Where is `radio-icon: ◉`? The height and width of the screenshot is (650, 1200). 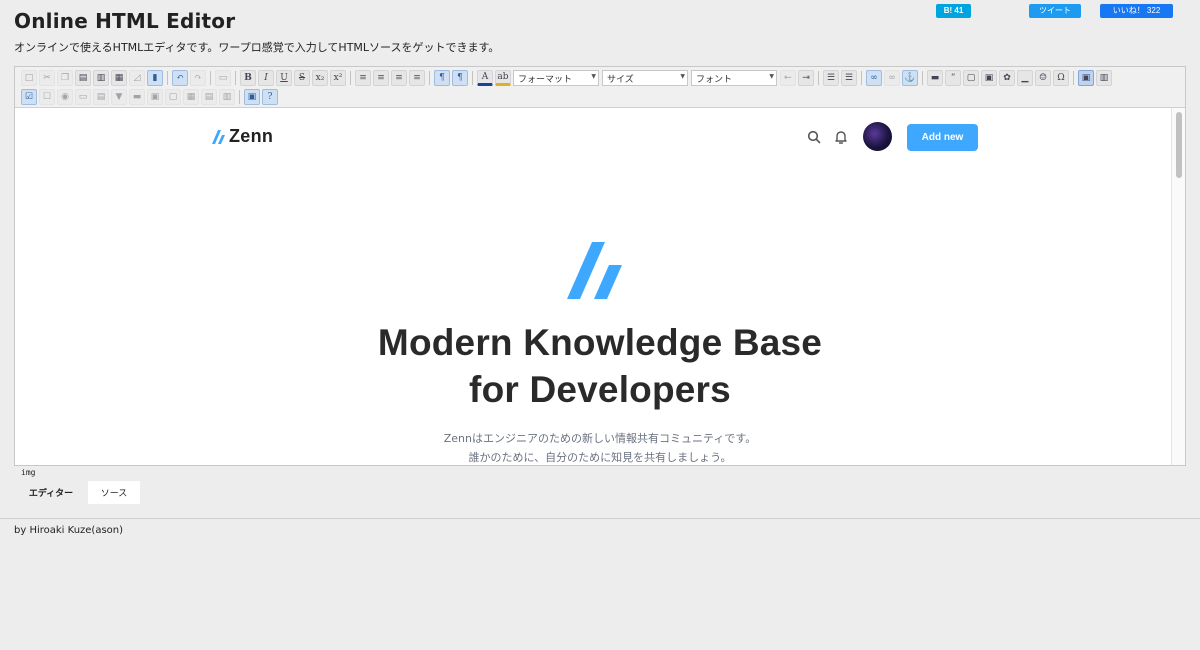
radio-icon: ◉ is located at coordinates (65, 97).